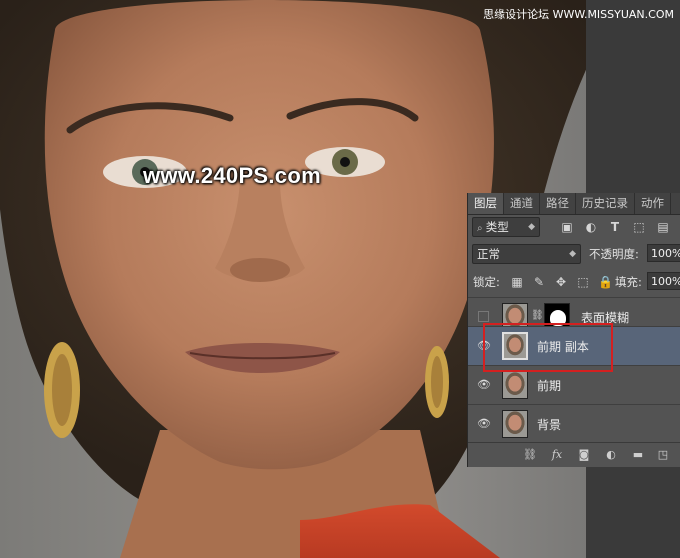 This screenshot has width=680, height=558. What do you see at coordinates (578, 14) in the screenshot?
I see `top-watermark: 思缘设计论坛 WWW.MISSYUAN.COM` at bounding box center [578, 14].